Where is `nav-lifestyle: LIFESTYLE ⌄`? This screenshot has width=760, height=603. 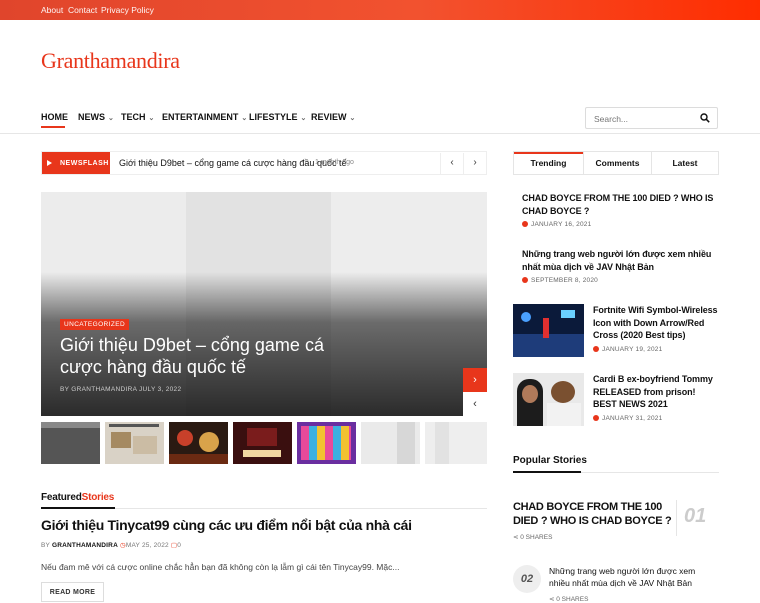
nav-lifestyle: LIFESTYLE ⌄ is located at coordinates (277, 117).